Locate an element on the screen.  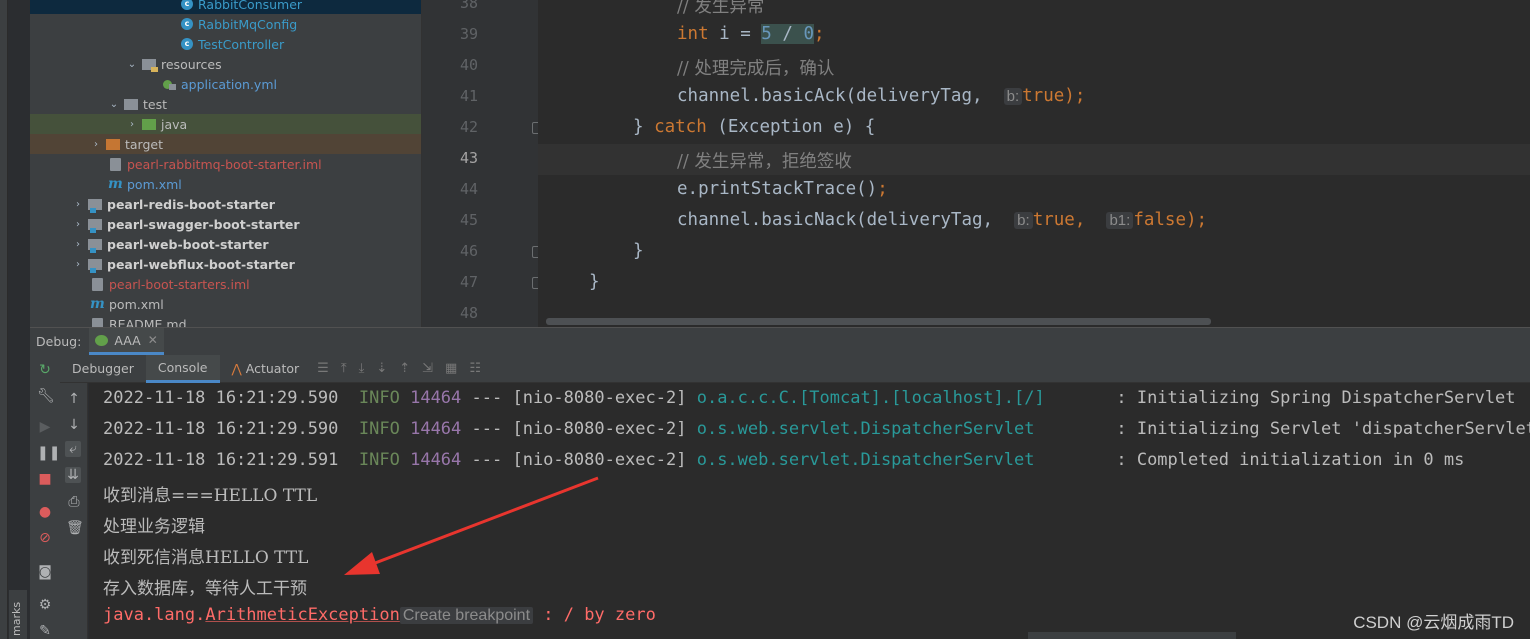
tree-item: c RabbitConsumer is located at coordinates (225, 7).